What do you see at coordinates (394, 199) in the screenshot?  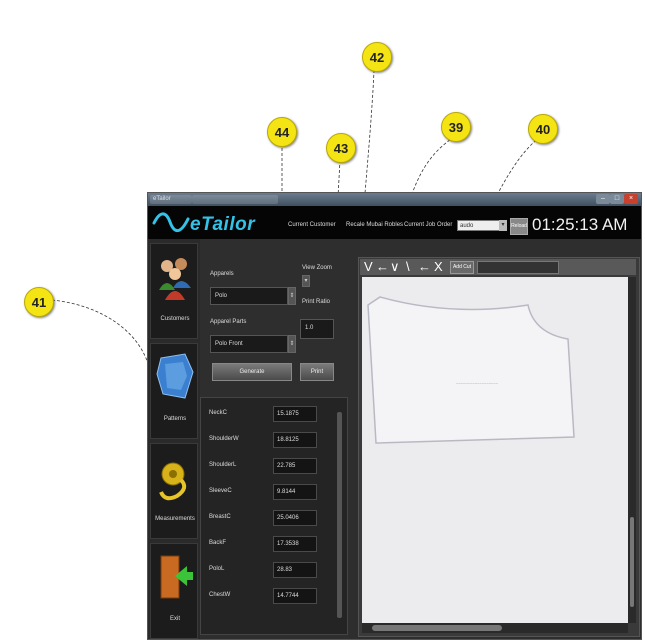 I see `window-titlebar: eTailor – □ ×` at bounding box center [394, 199].